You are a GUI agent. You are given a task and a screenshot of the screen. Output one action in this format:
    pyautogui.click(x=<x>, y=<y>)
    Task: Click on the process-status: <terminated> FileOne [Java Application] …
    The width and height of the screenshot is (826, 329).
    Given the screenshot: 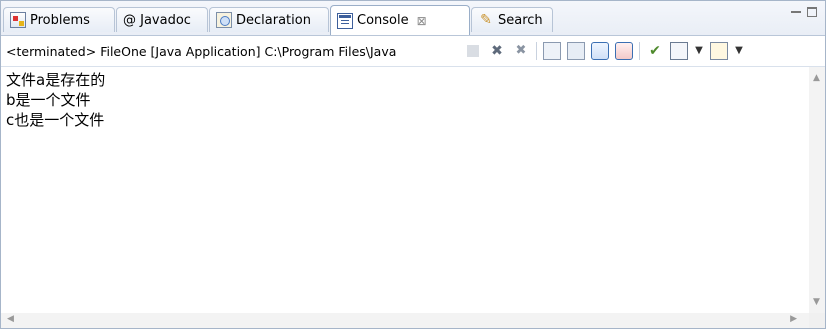 What is the action you would take?
    pyautogui.click(x=201, y=51)
    